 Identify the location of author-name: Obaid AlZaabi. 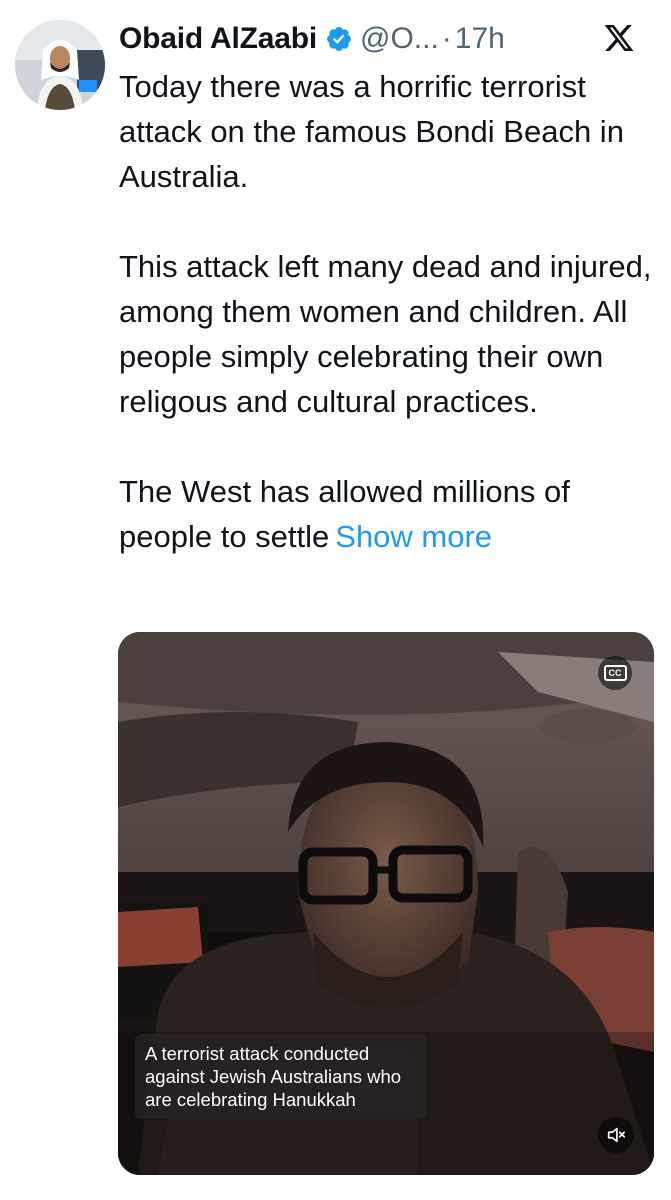
(218, 39).